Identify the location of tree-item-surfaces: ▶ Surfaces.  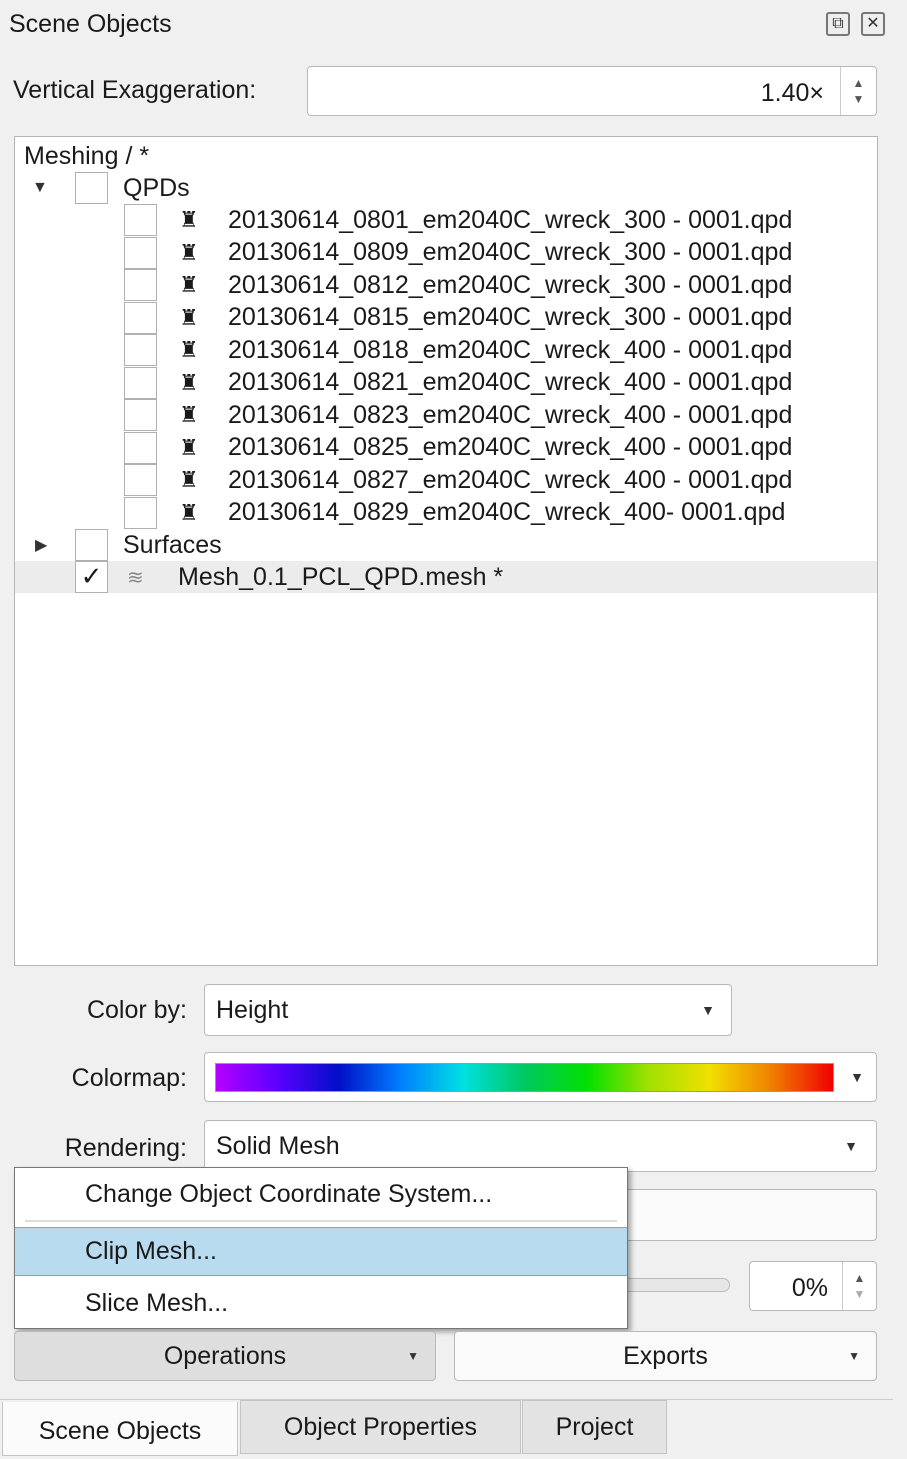
(446, 545).